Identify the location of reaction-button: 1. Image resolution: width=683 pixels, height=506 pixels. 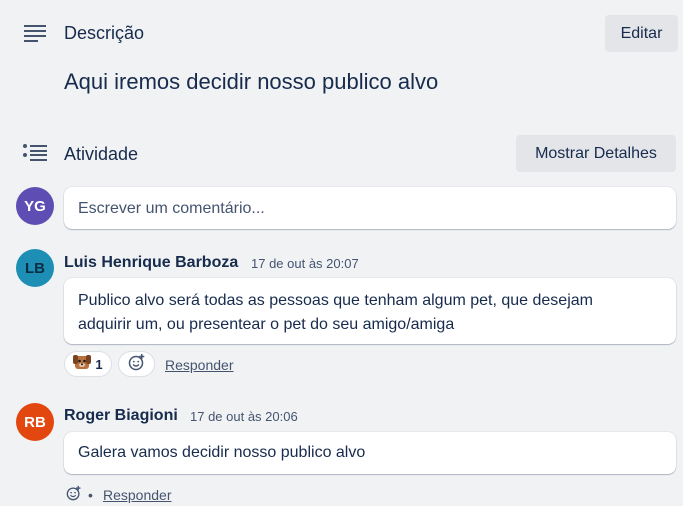
(88, 364).